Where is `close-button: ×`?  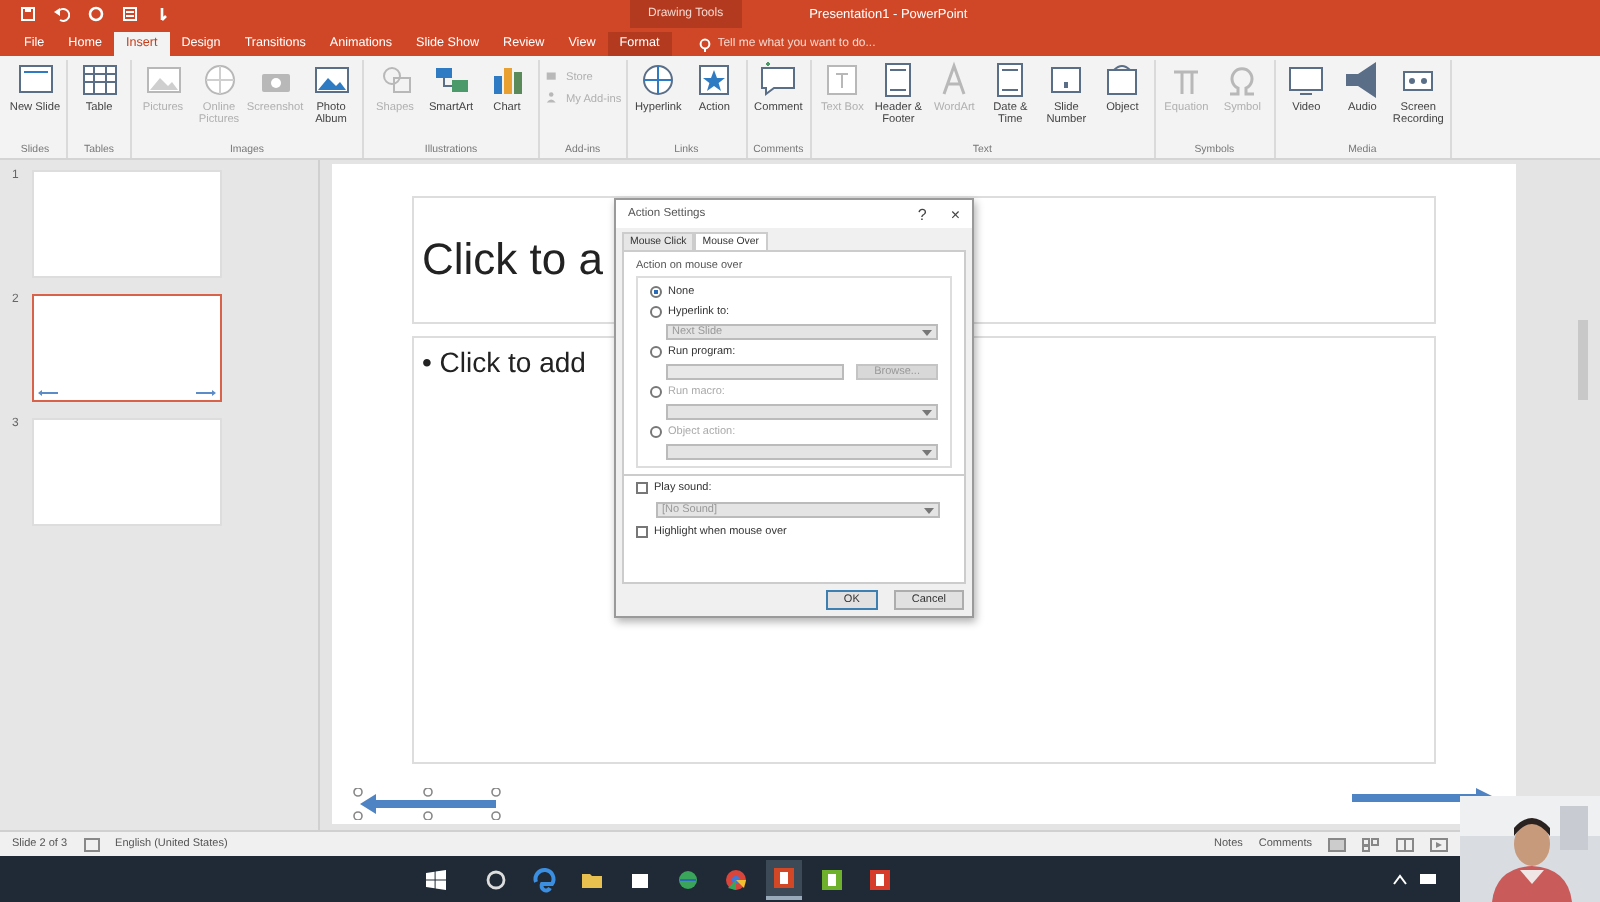
close-button: × is located at coordinates (955, 214).